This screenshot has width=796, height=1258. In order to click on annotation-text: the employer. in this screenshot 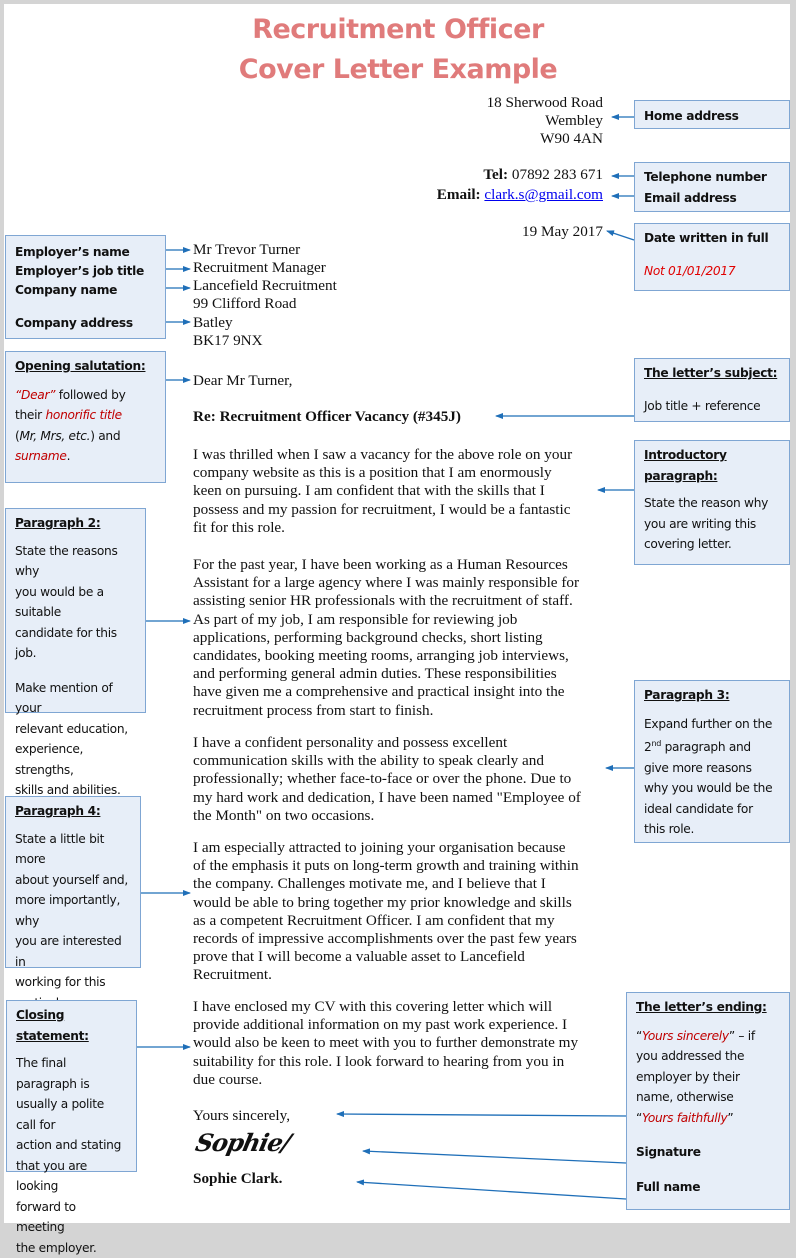, I will do `click(71, 1248)`.